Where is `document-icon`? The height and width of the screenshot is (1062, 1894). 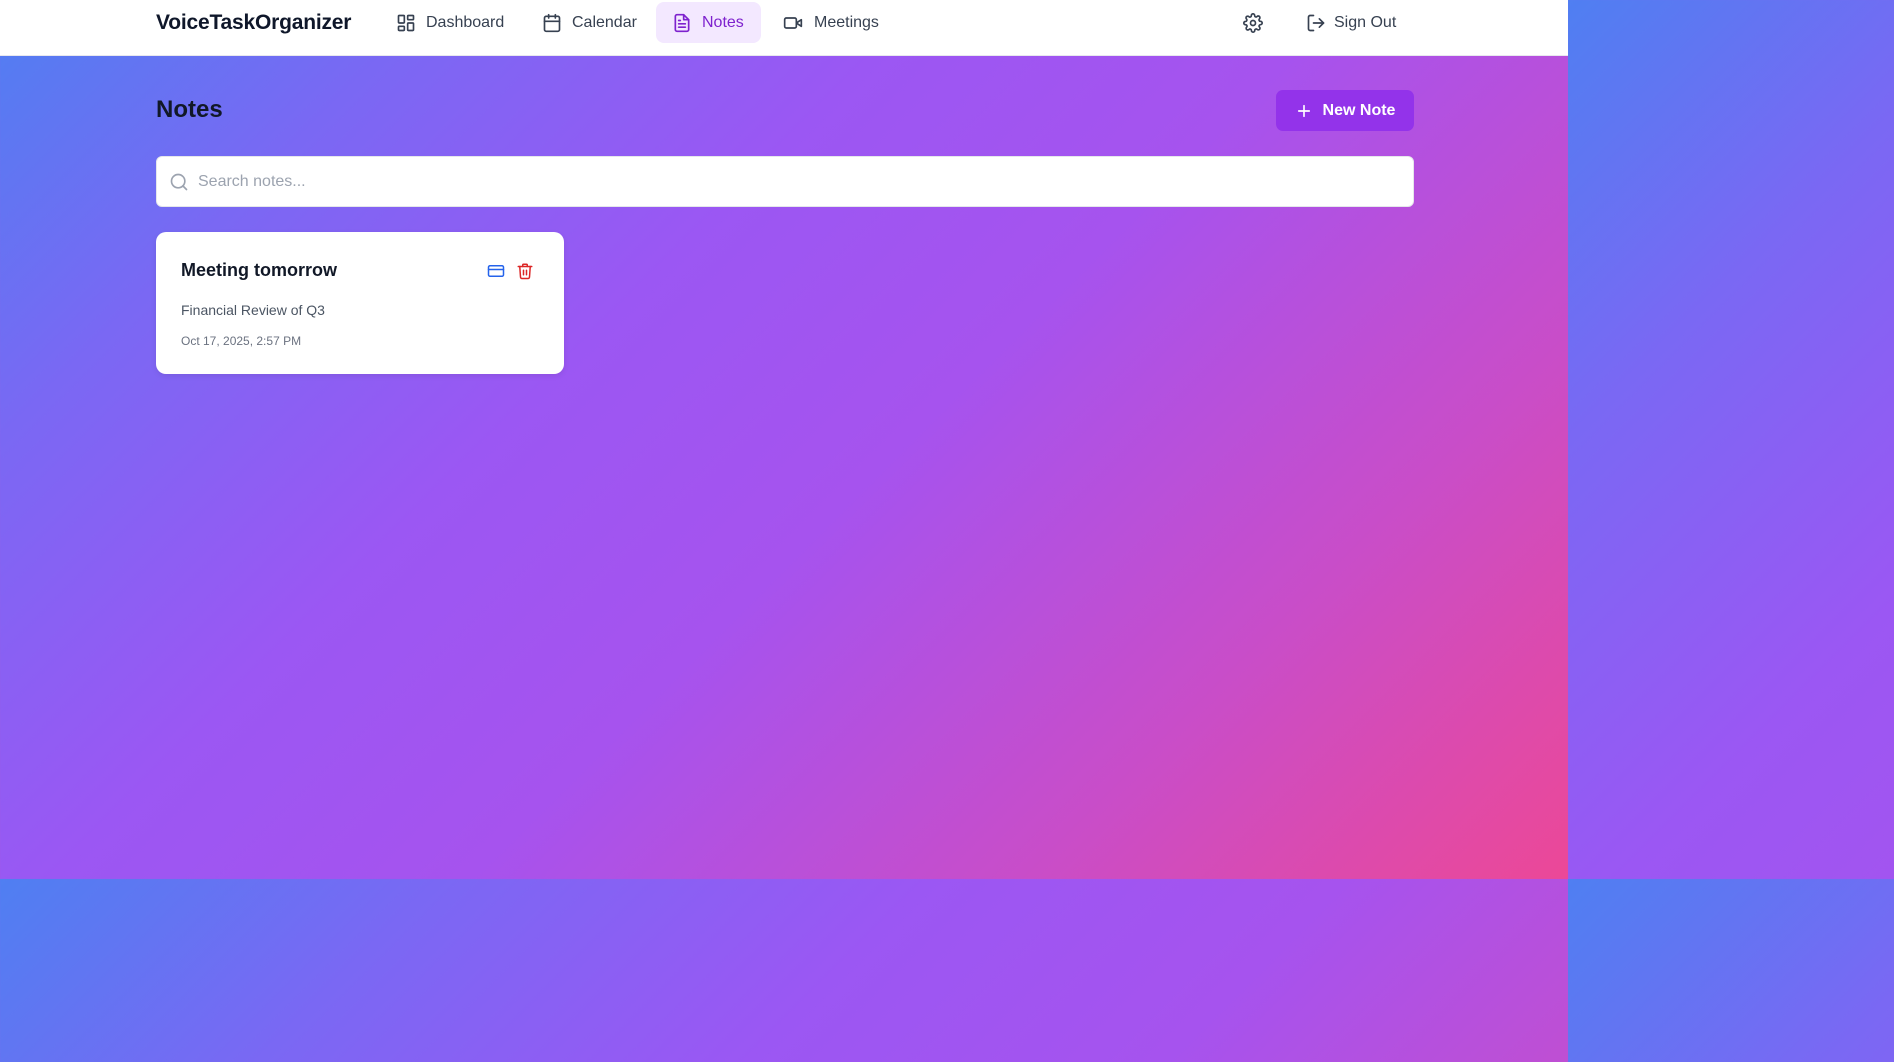 document-icon is located at coordinates (682, 22).